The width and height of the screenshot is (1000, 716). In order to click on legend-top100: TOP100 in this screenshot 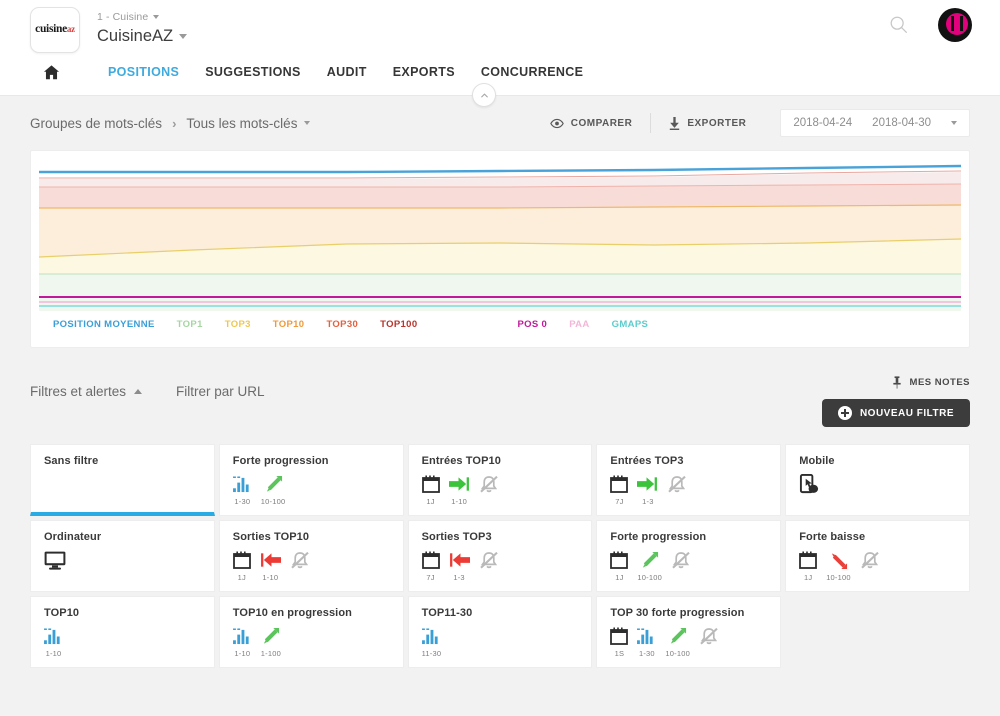, I will do `click(398, 324)`.